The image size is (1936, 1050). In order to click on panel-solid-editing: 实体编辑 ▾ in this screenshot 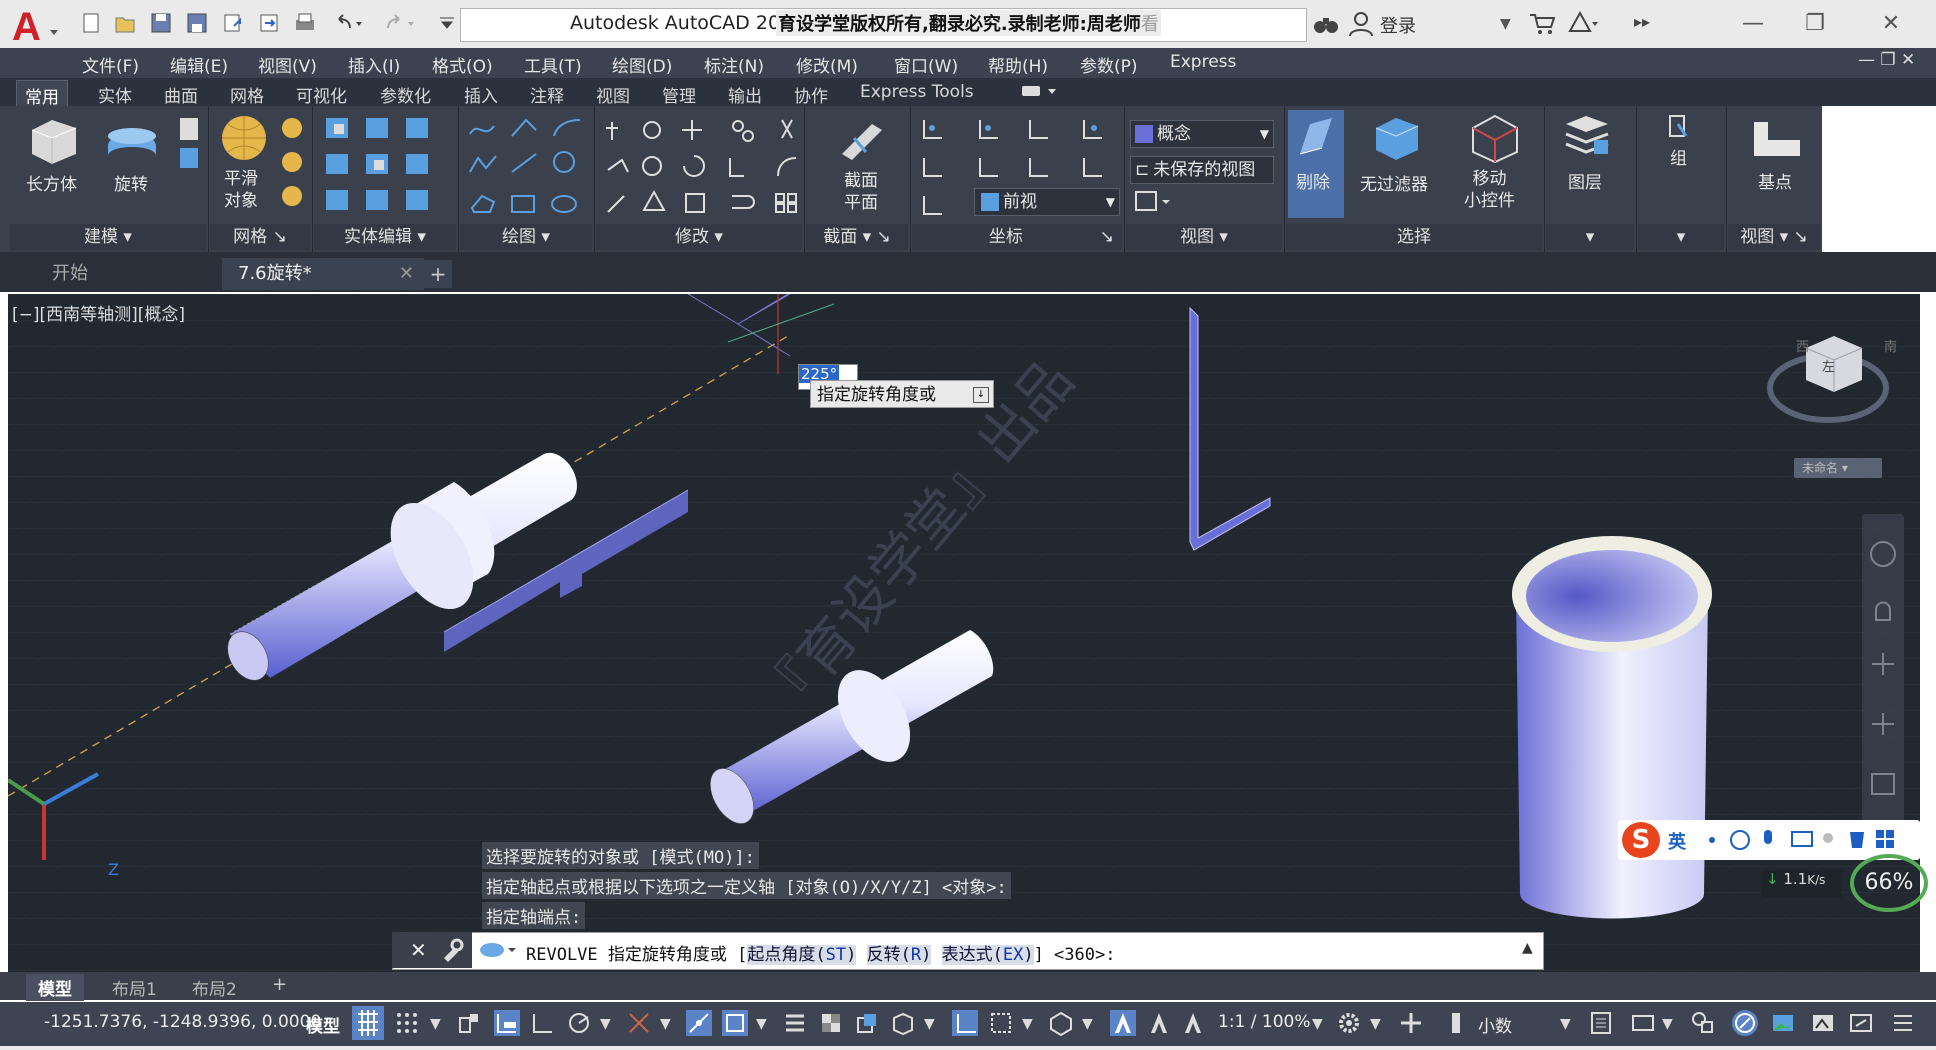, I will do `click(385, 237)`.